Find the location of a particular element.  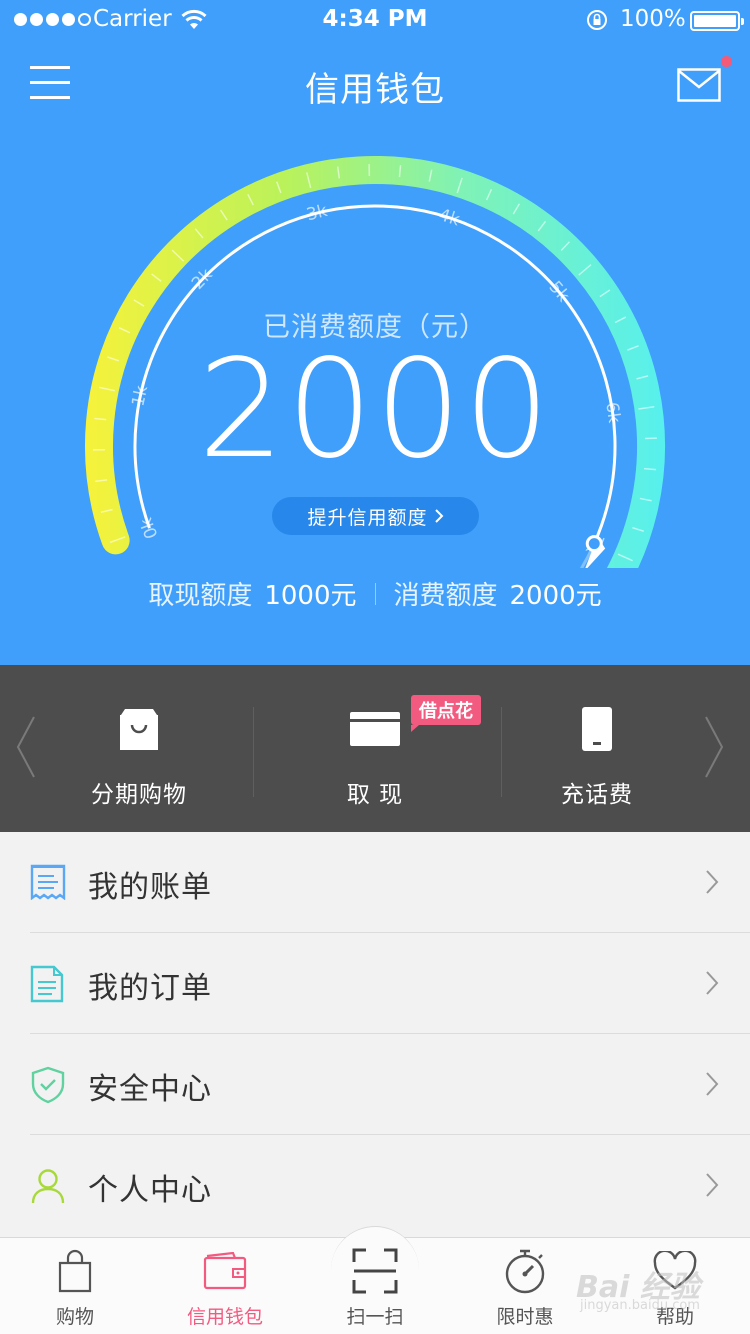

scan-icon is located at coordinates (375, 1271).